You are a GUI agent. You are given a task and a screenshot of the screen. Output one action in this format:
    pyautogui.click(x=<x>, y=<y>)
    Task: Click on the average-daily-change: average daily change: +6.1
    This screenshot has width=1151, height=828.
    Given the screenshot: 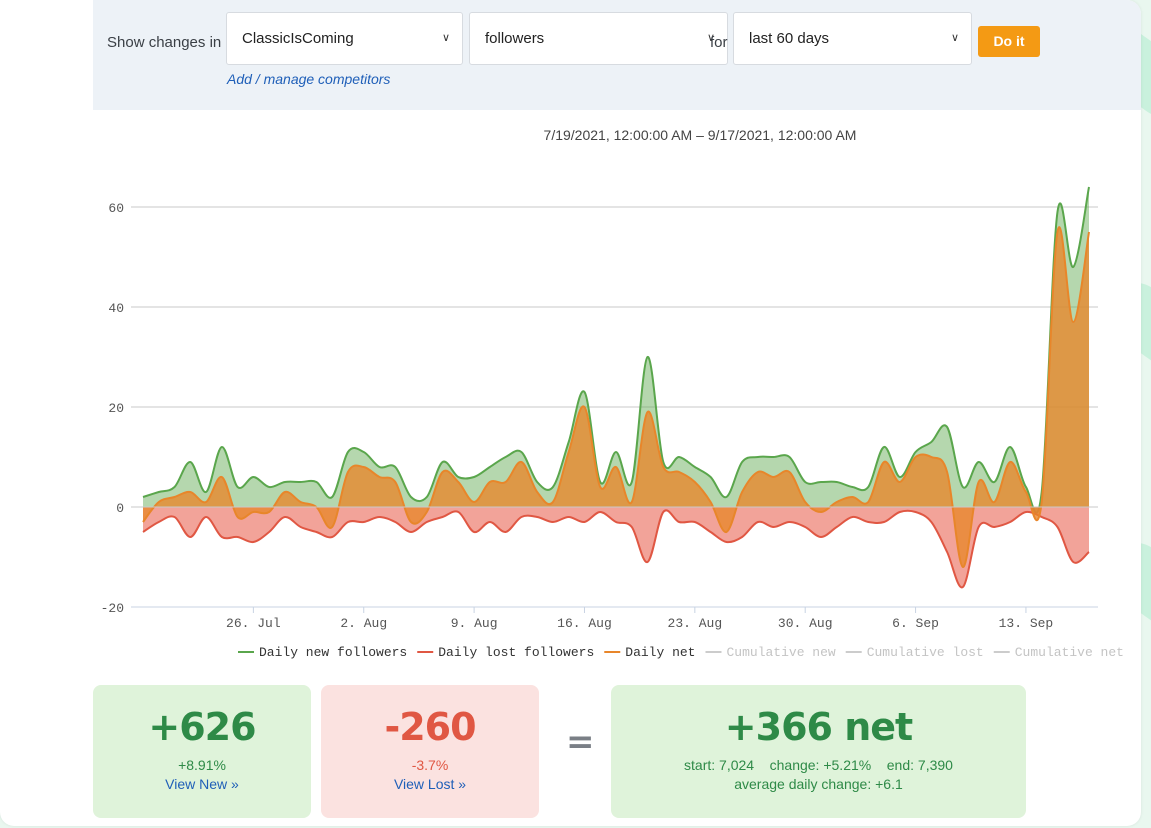 What is the action you would take?
    pyautogui.click(x=818, y=784)
    